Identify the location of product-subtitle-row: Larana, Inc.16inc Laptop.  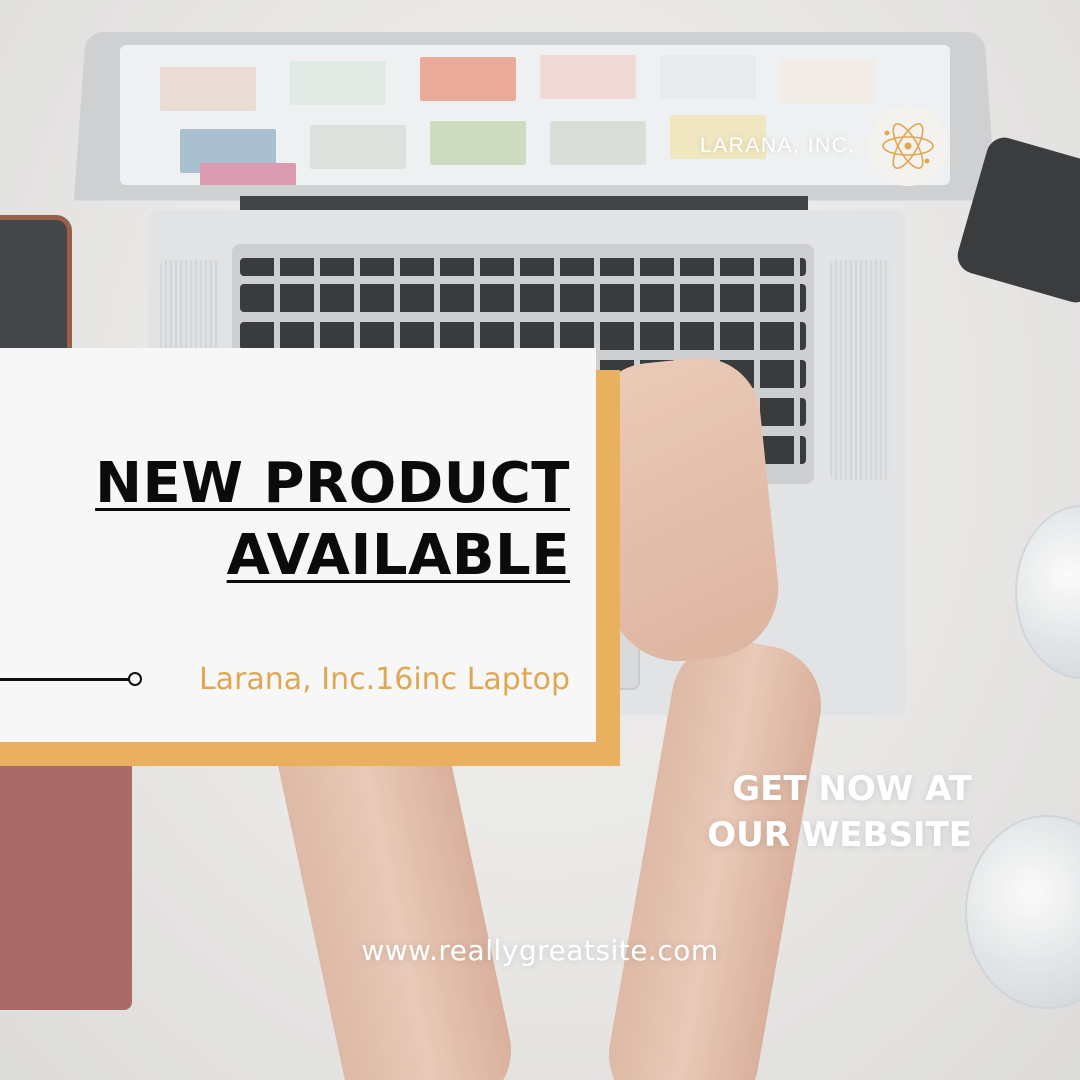
(298, 680).